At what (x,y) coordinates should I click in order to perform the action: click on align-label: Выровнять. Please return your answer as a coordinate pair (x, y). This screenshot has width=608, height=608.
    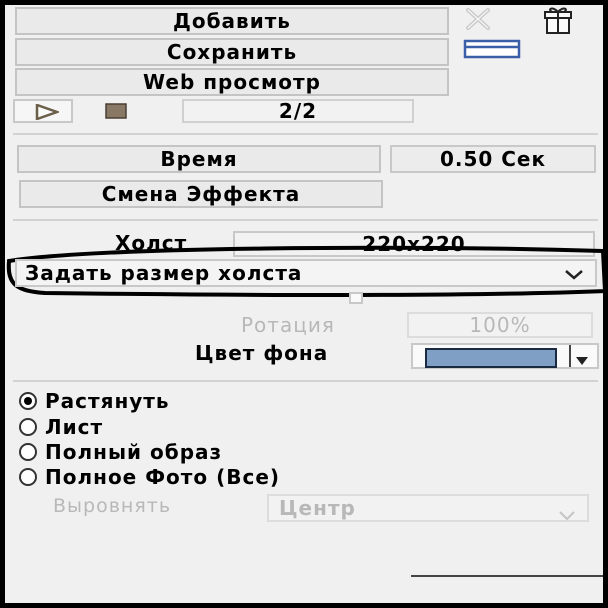
    Looking at the image, I should click on (112, 506).